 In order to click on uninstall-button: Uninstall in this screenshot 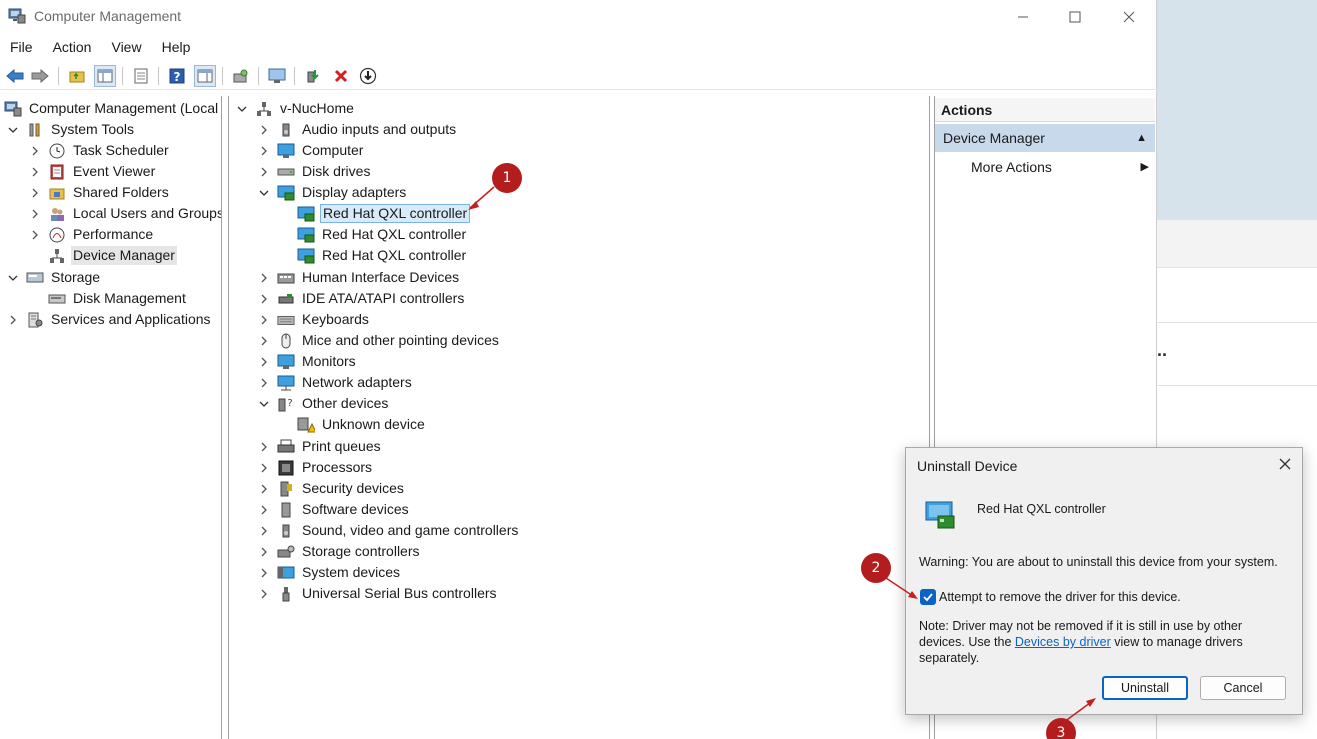, I will do `click(1145, 688)`.